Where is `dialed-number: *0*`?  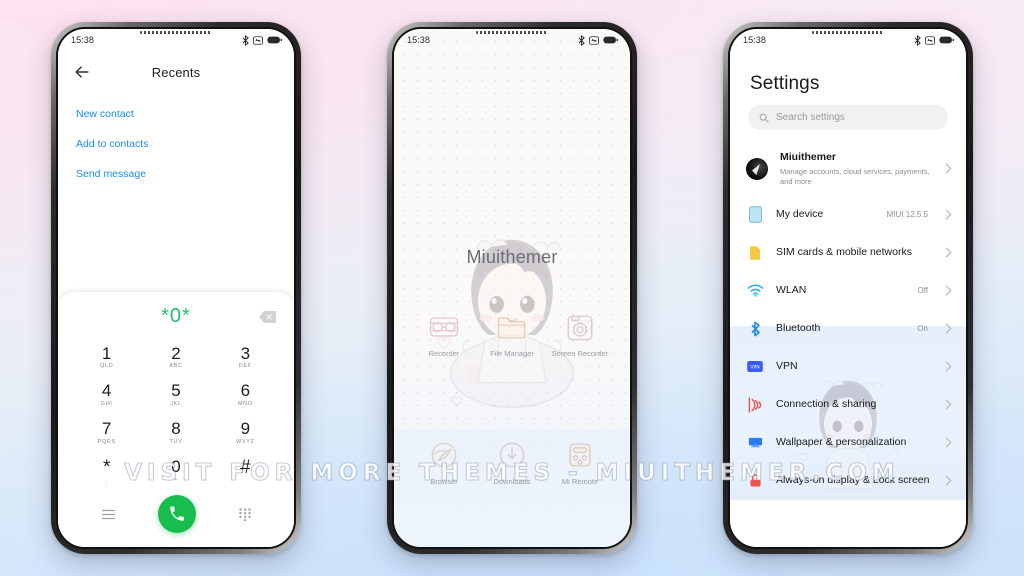 dialed-number: *0* is located at coordinates (176, 316).